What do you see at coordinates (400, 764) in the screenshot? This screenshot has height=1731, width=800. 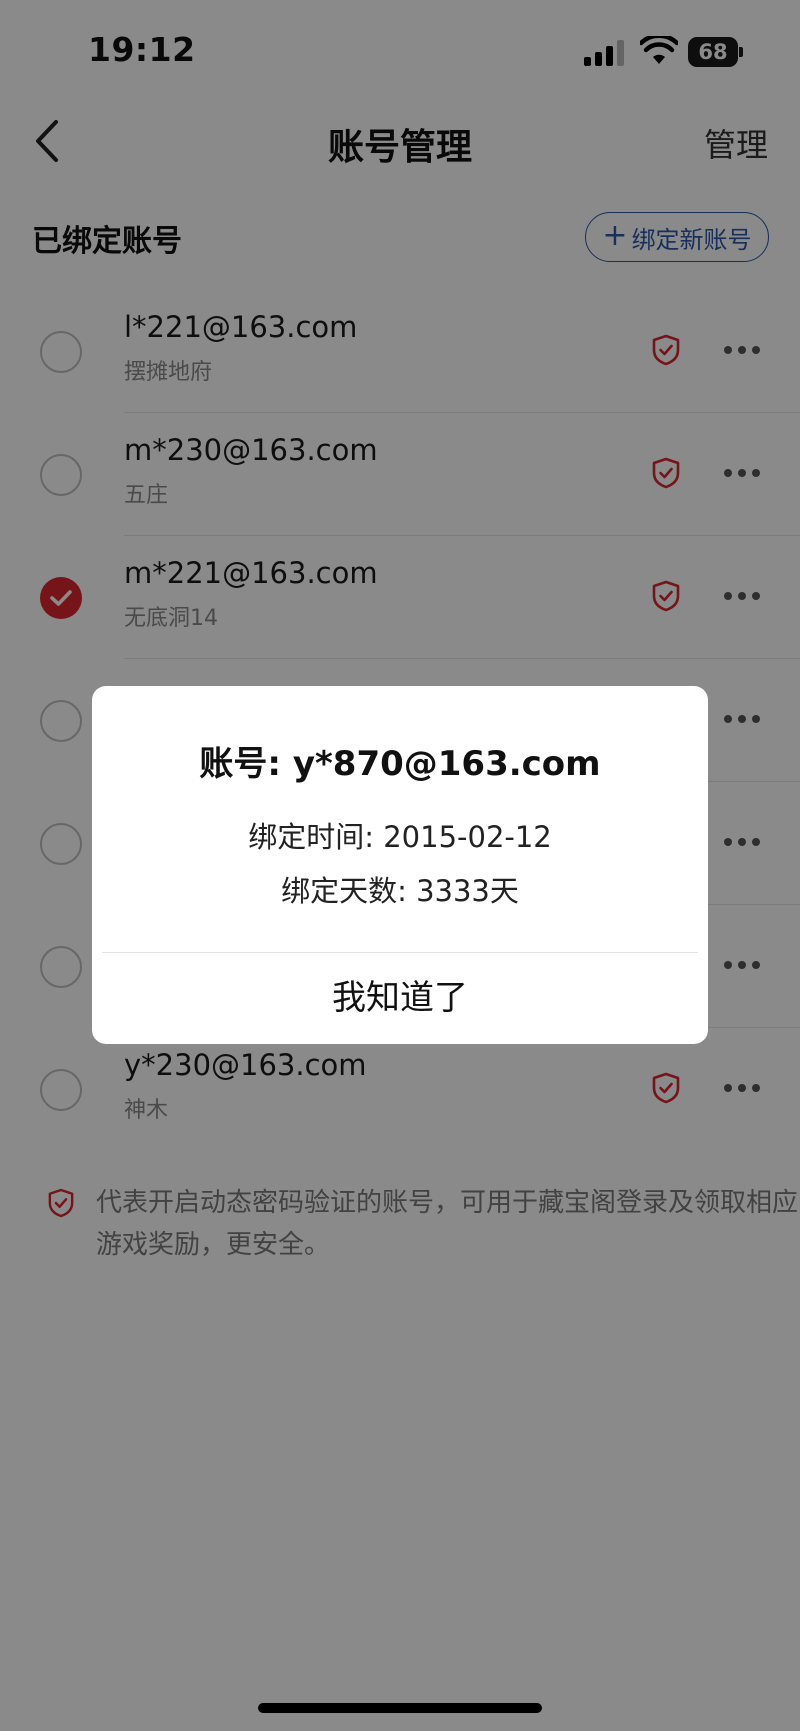 I see `dialog-title: 账号: y*870@163.com` at bounding box center [400, 764].